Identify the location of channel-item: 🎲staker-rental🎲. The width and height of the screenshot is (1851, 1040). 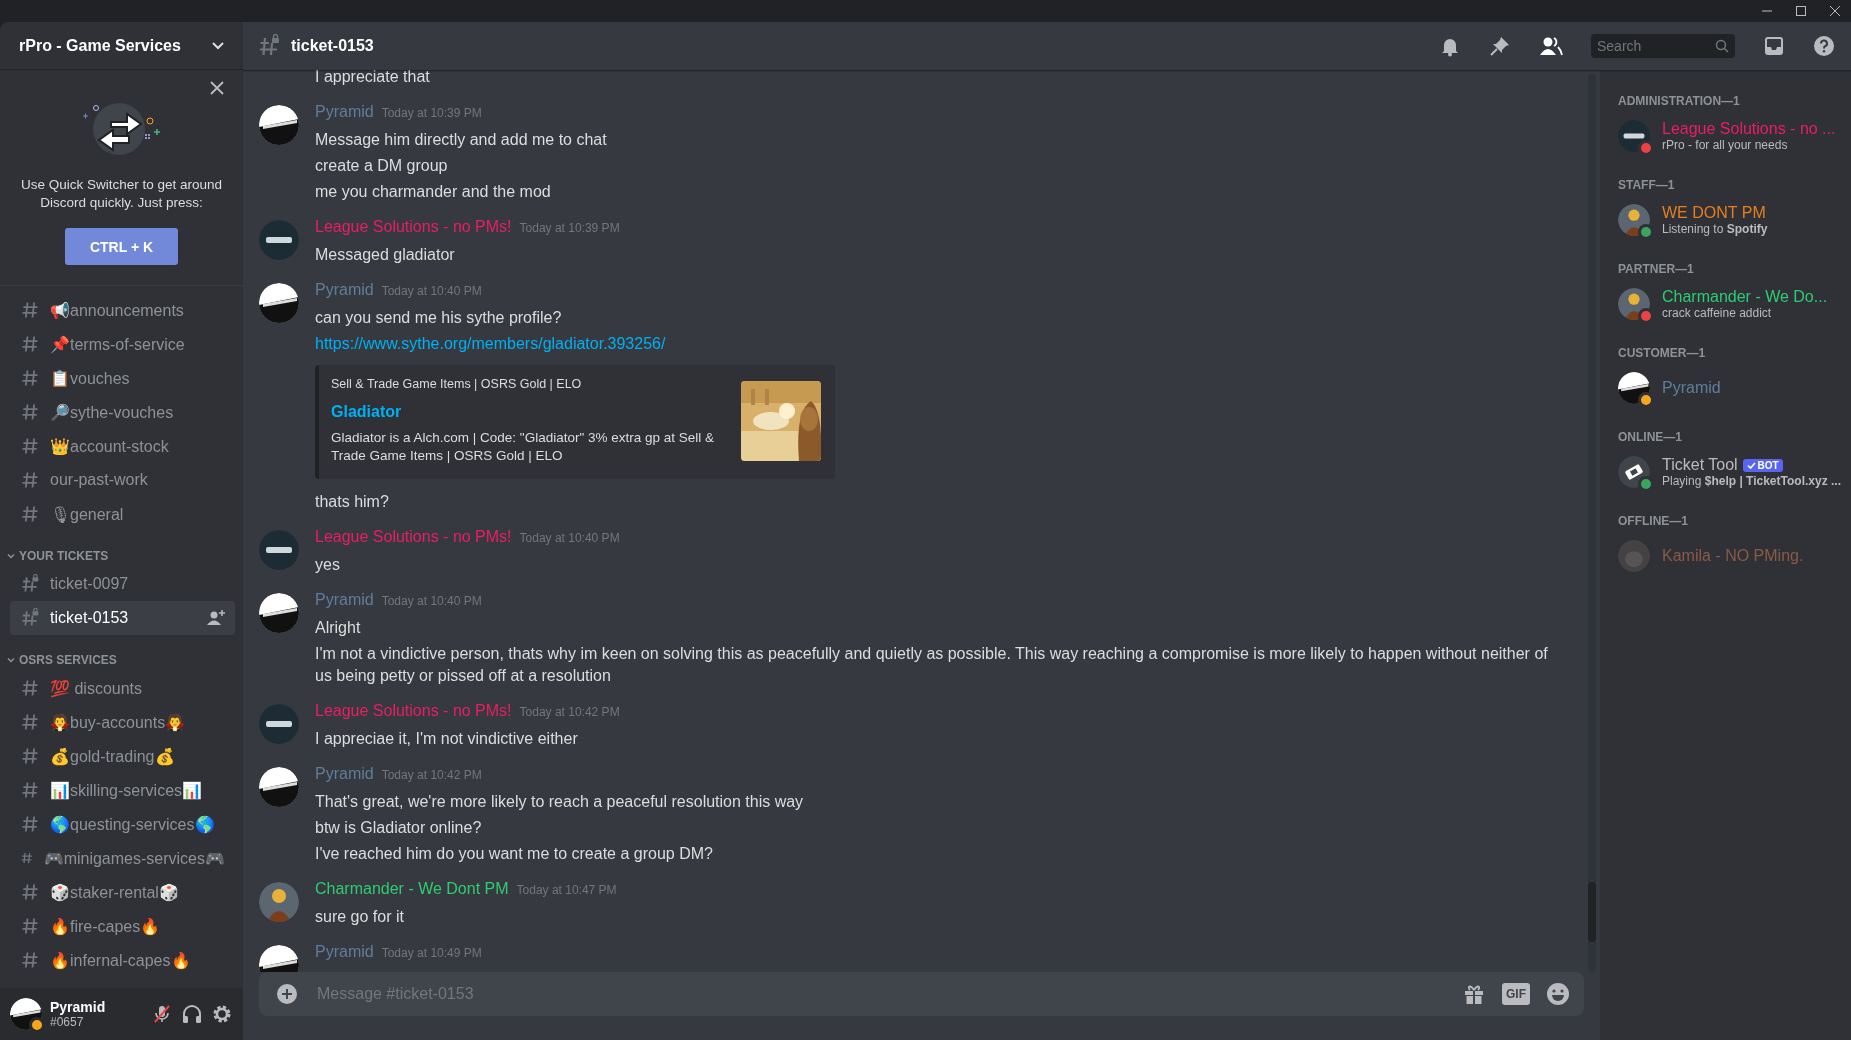
(122, 892).